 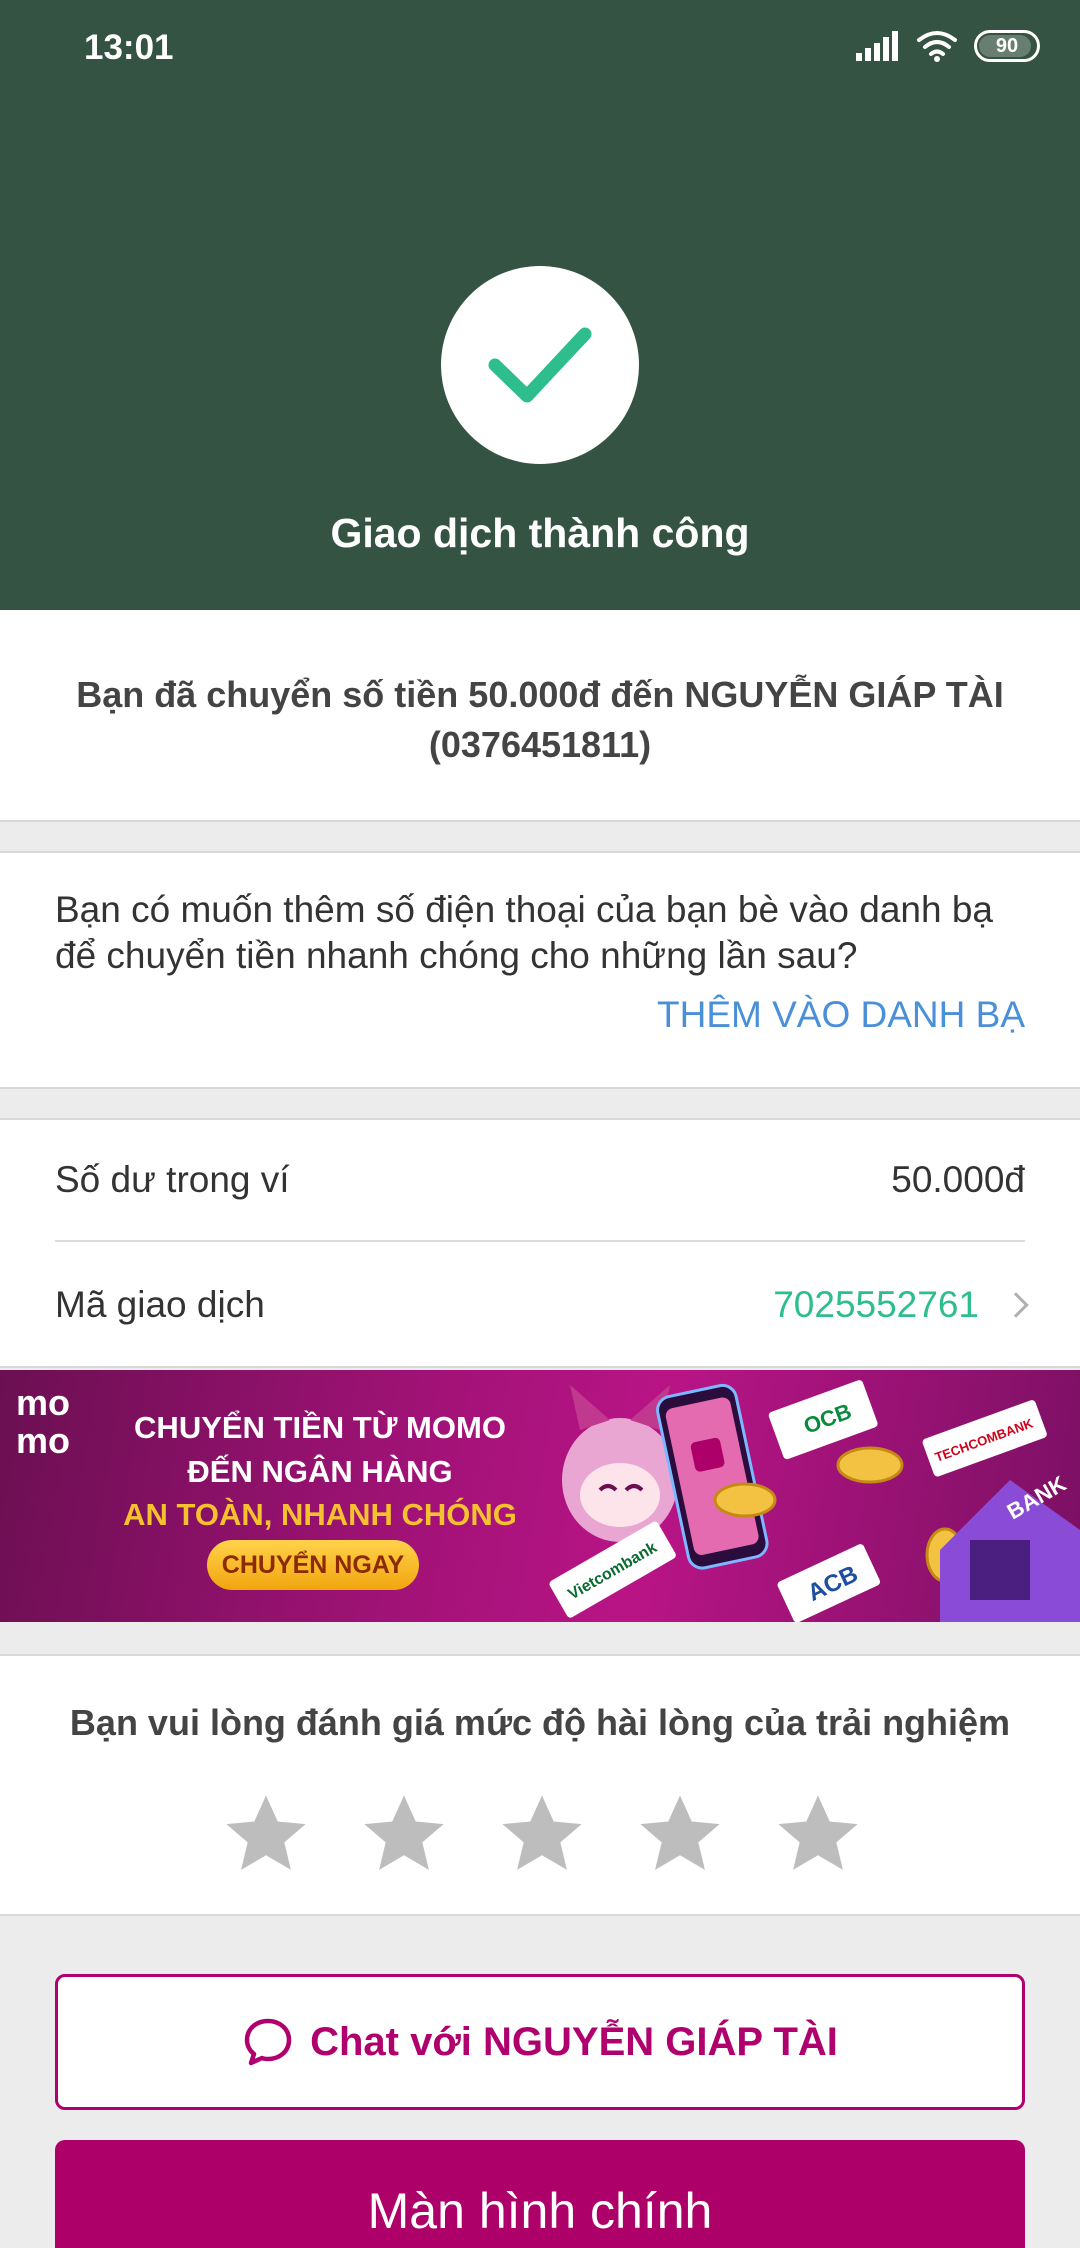 I want to click on chat-button: Chat với NGUYỄN GIÁP TÀI, so click(x=540, y=2042).